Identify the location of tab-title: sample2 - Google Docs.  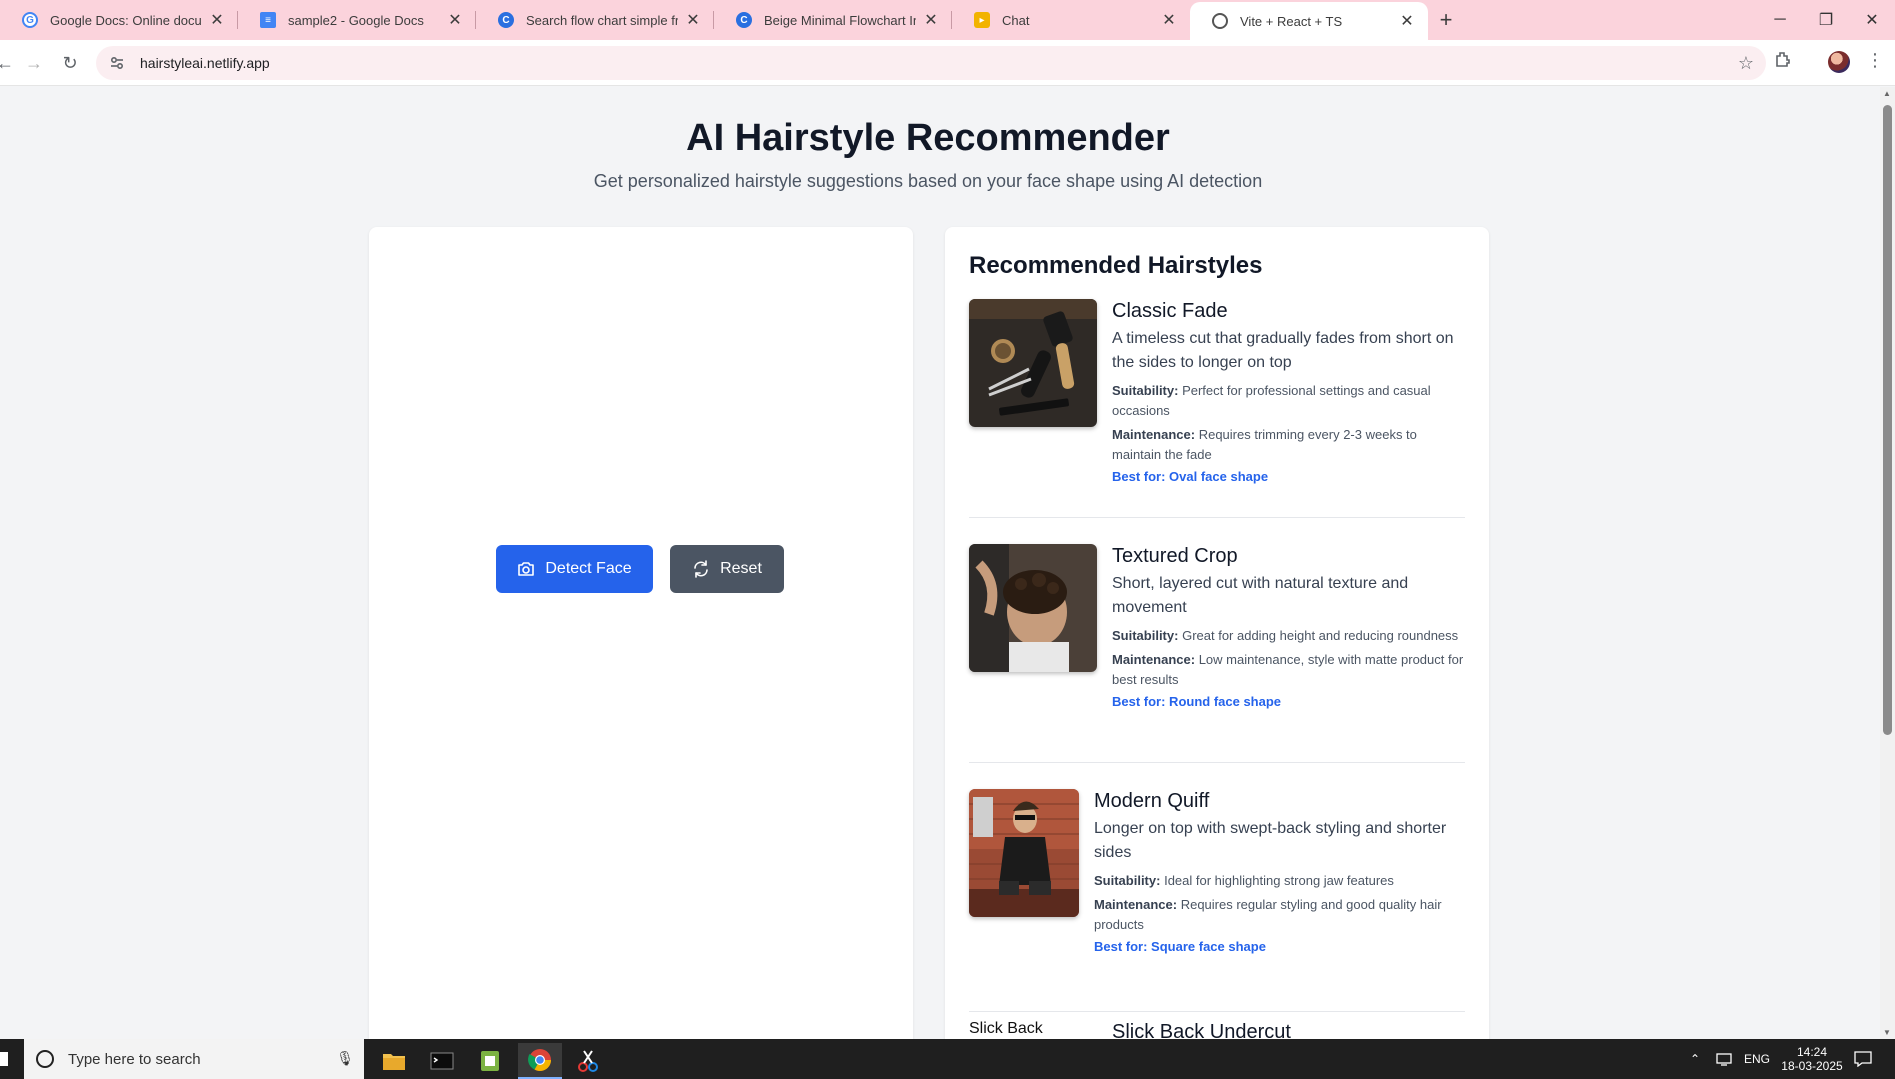
(356, 20).